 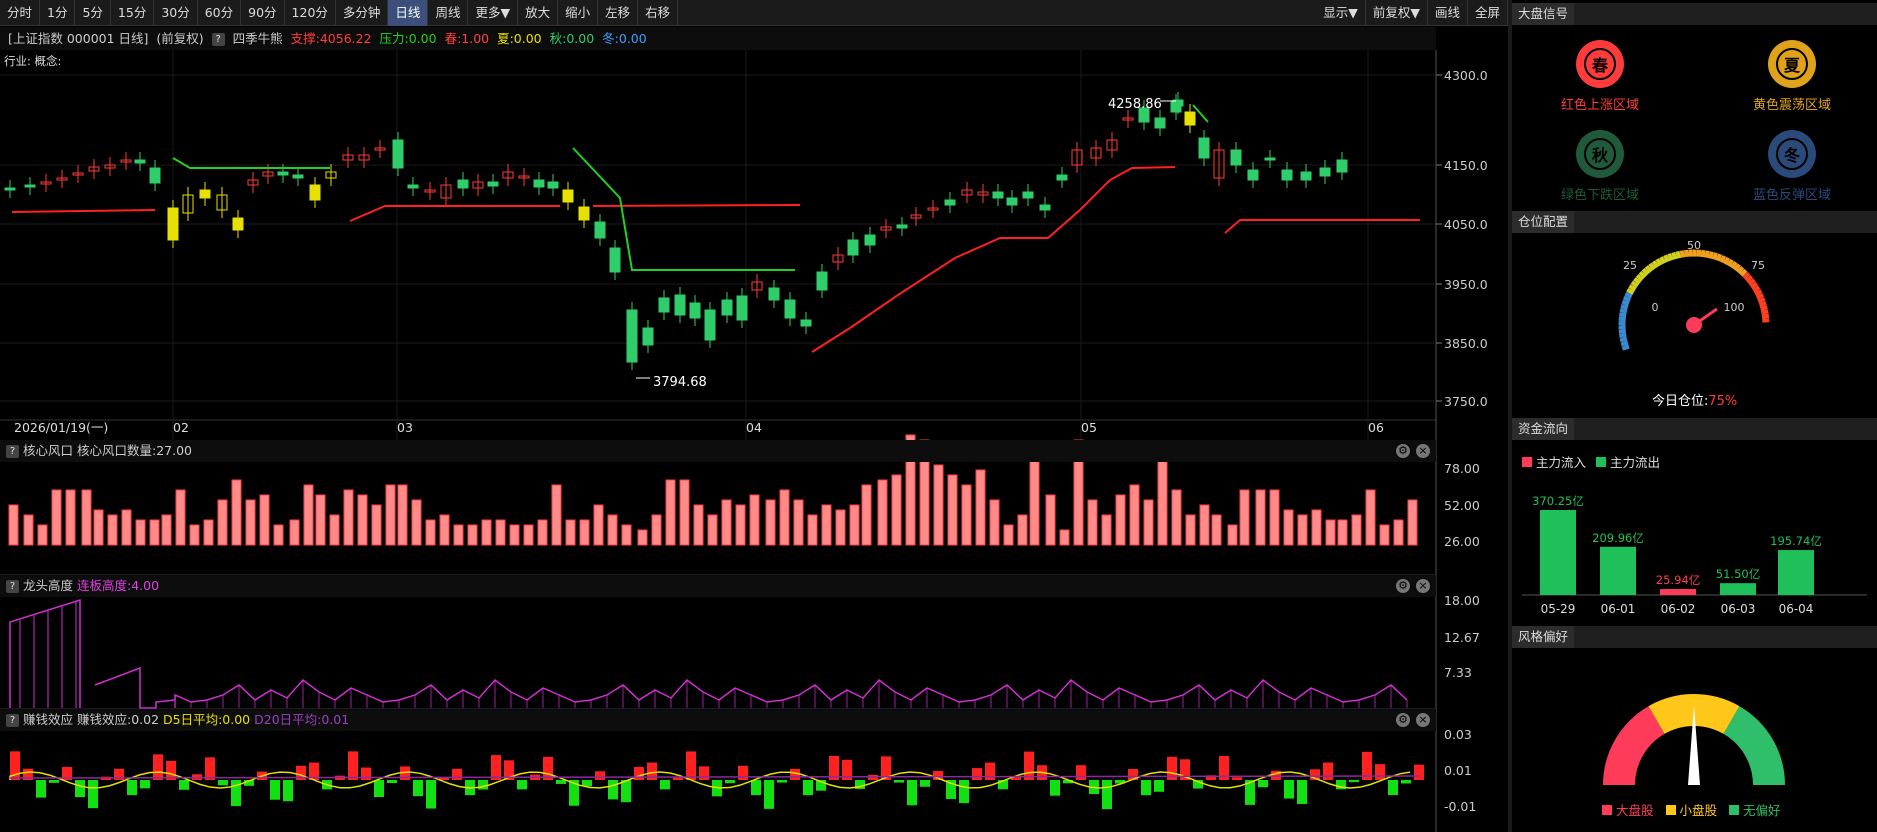 What do you see at coordinates (1792, 76) in the screenshot?
I see `season-signal: 夏黄色震荡区域` at bounding box center [1792, 76].